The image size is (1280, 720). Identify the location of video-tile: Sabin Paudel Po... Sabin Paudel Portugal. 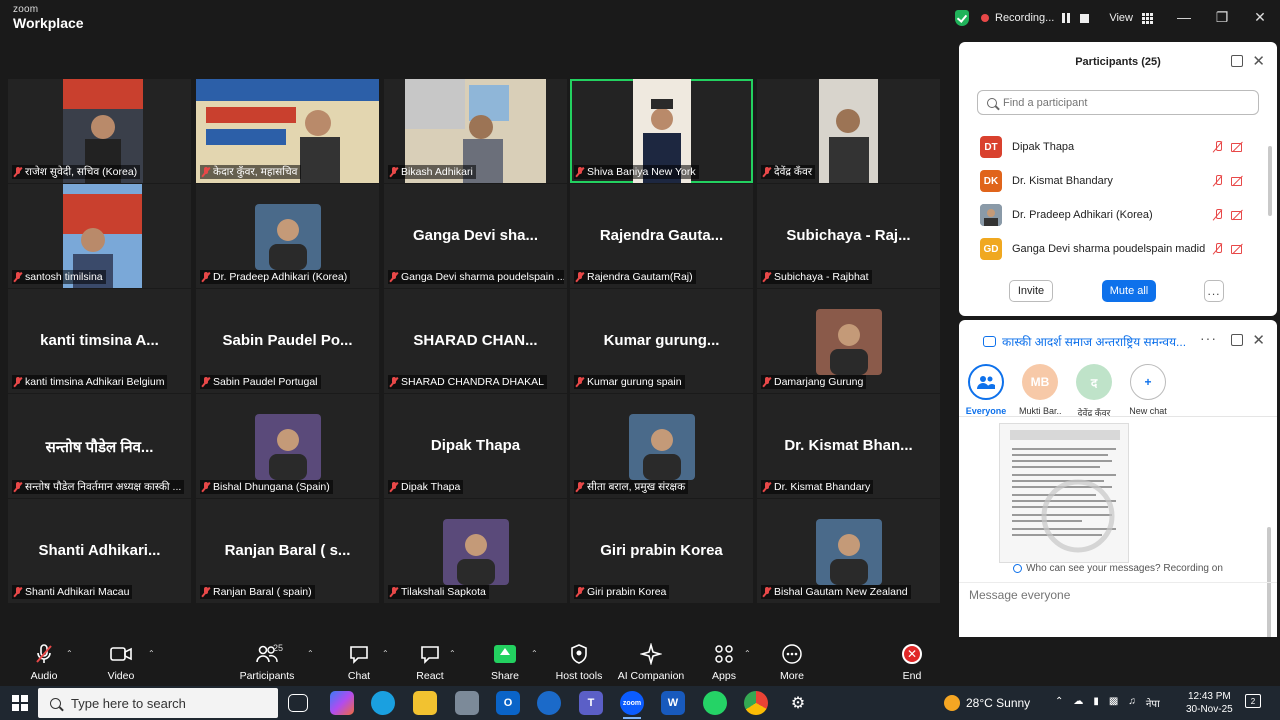
(287, 341).